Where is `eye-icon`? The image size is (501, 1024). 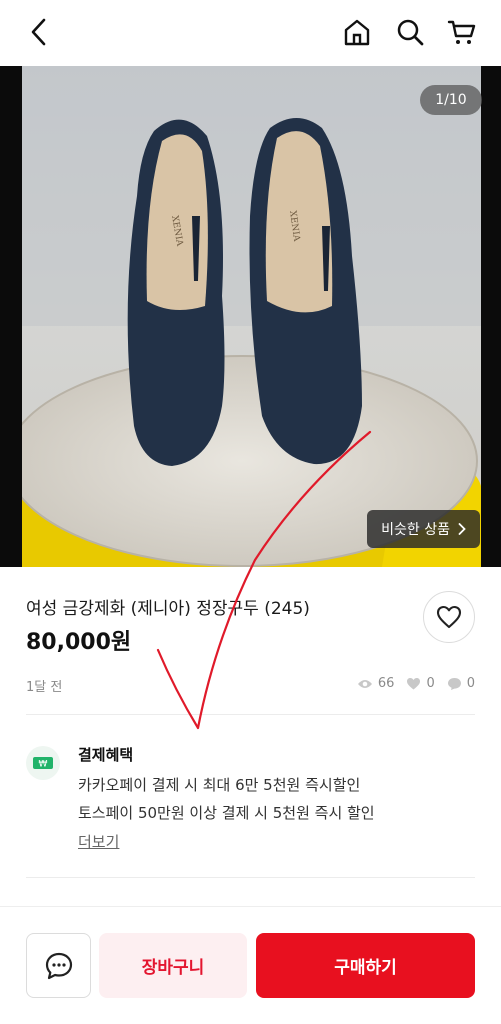
eye-icon is located at coordinates (364, 683).